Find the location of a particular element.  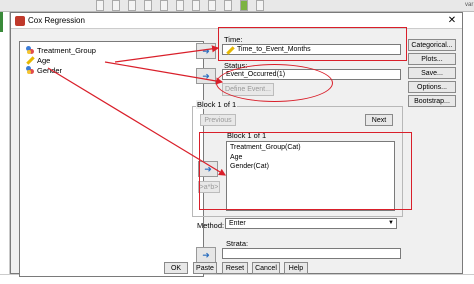

strata-field is located at coordinates (311, 253).